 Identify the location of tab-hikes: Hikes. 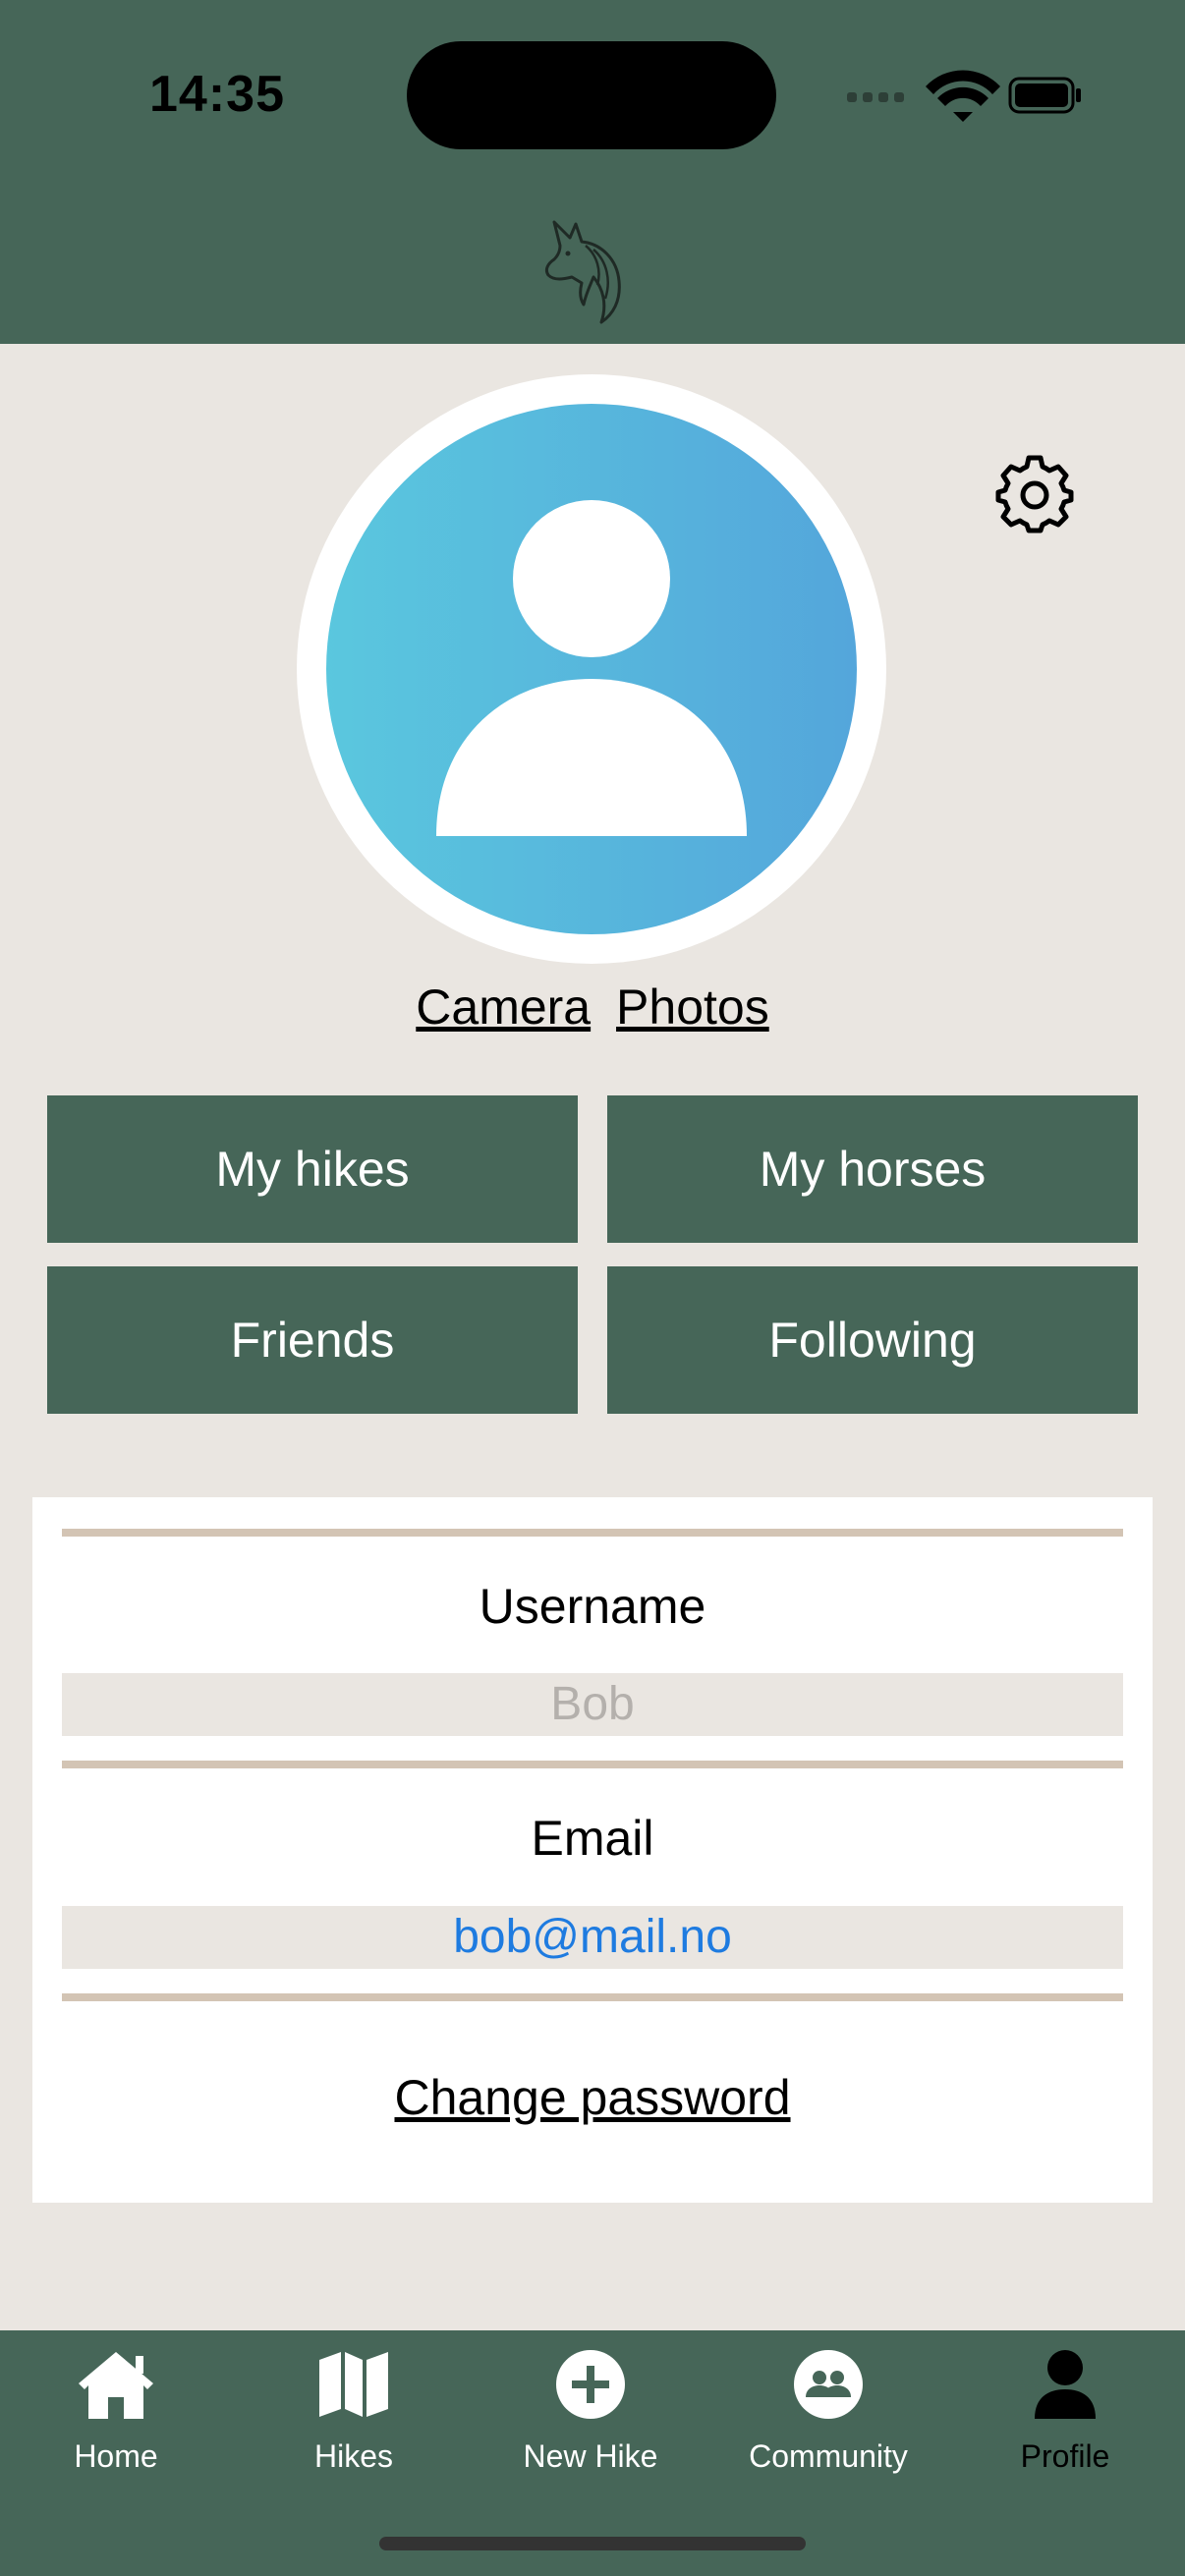
(354, 2413).